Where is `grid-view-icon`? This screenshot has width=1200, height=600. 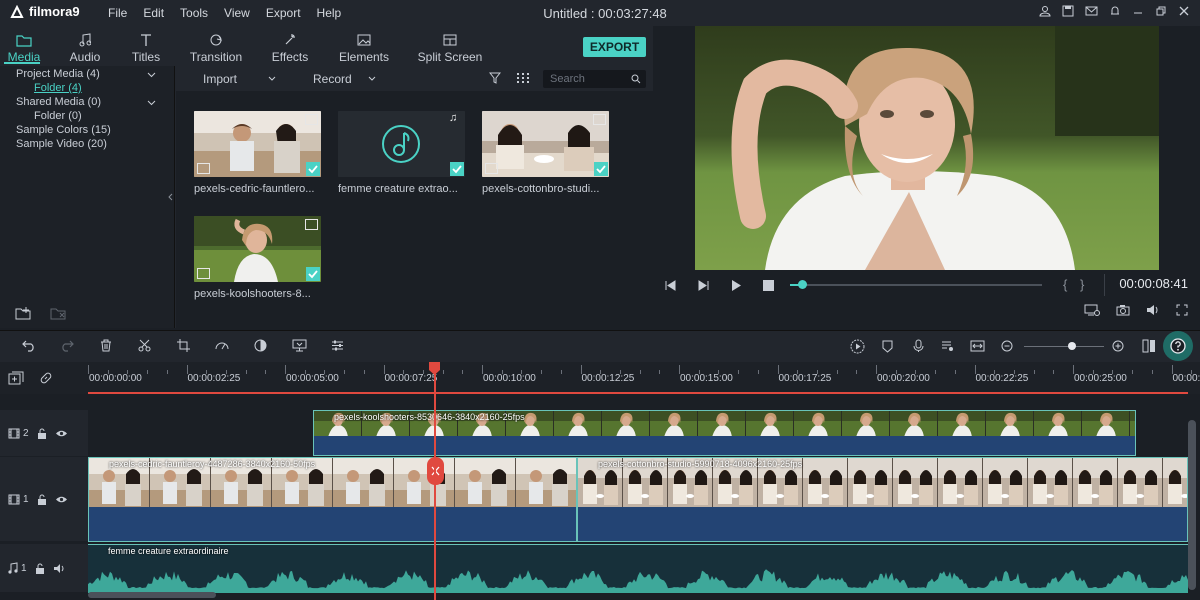
grid-view-icon is located at coordinates (523, 78).